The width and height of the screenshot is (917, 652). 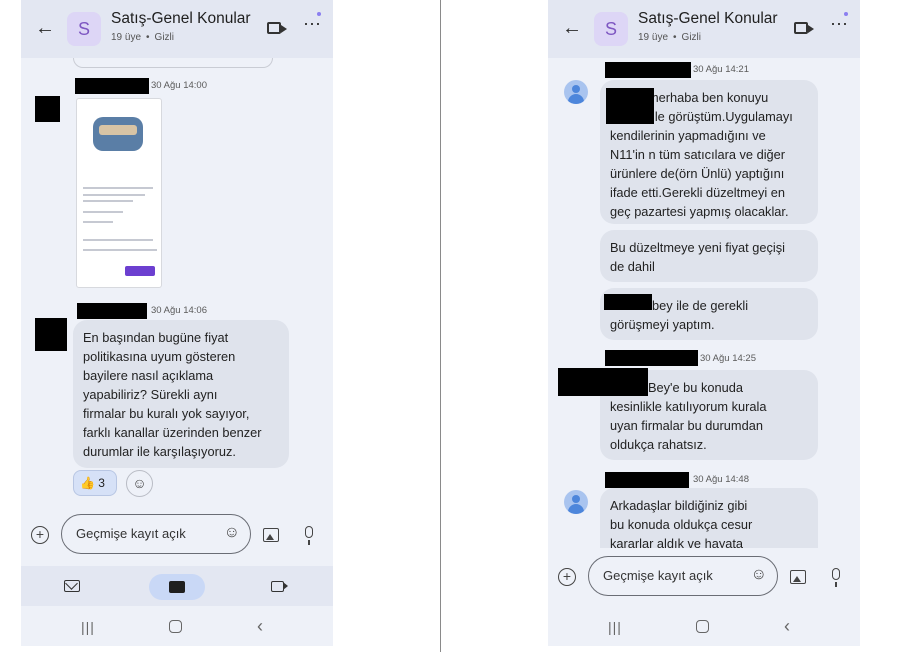 I want to click on add-reaction-icon: ☺, so click(x=139, y=483).